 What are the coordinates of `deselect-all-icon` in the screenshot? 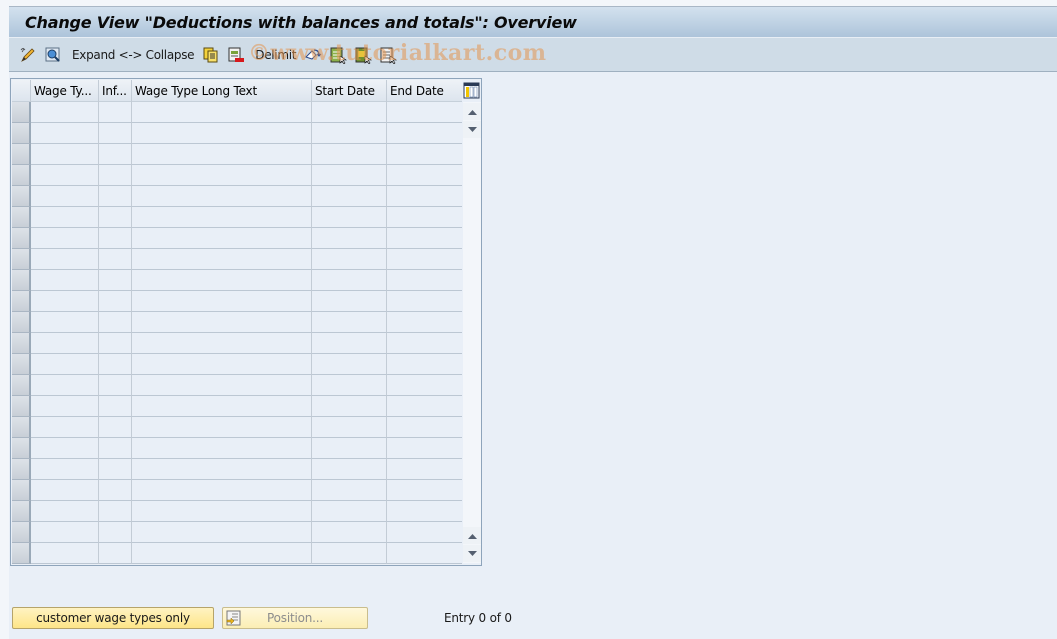 It's located at (388, 55).